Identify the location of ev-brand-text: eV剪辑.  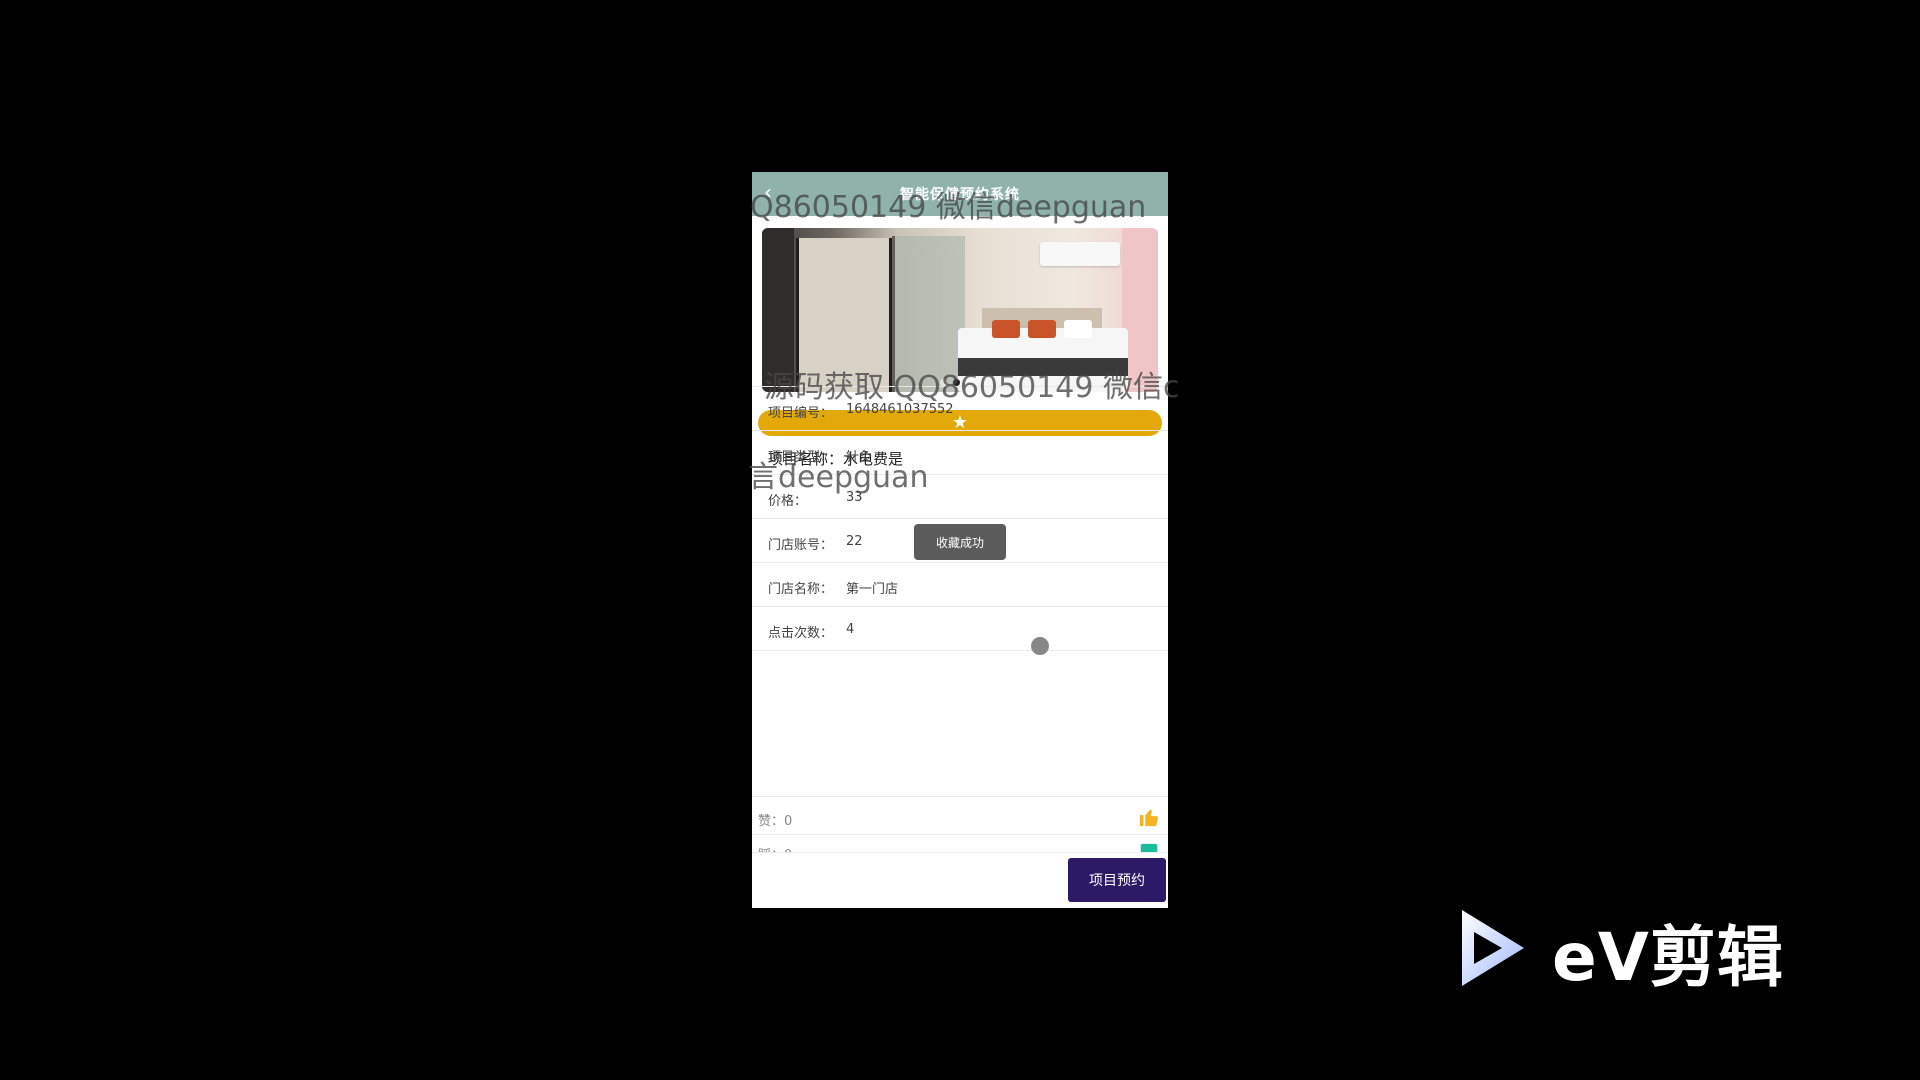
(1668, 957).